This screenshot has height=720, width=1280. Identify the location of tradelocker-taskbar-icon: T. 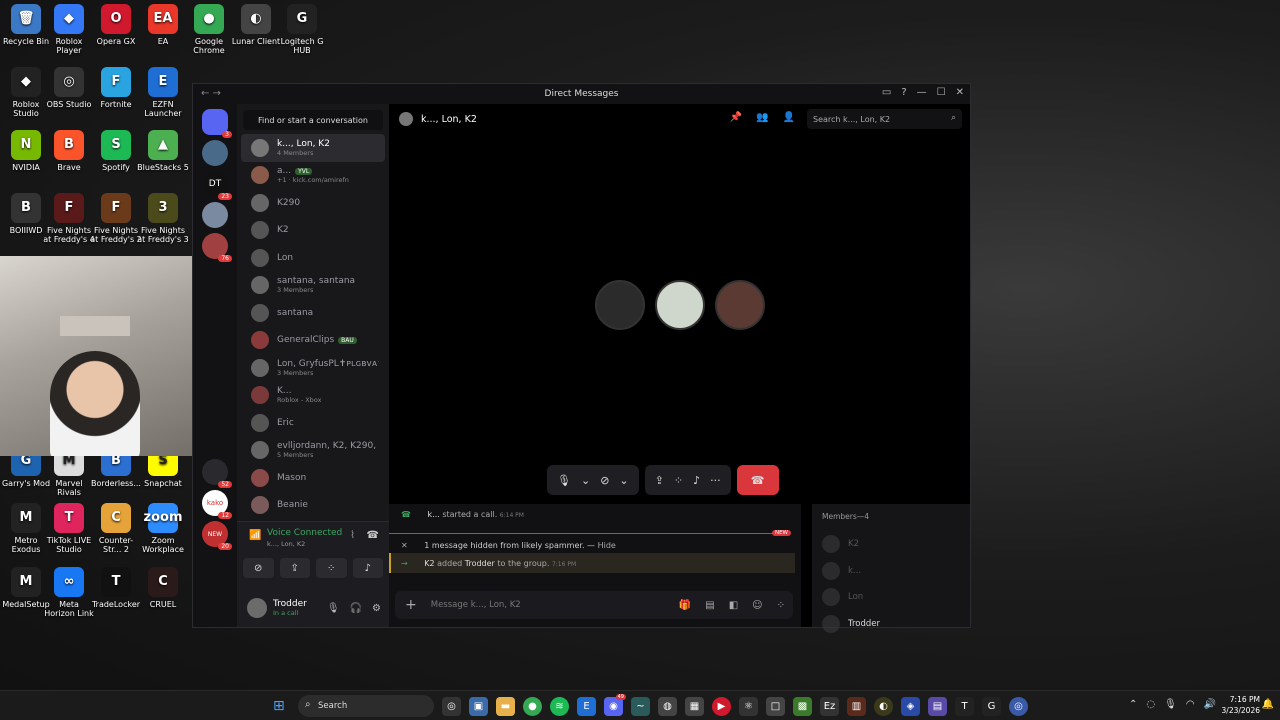
(964, 706).